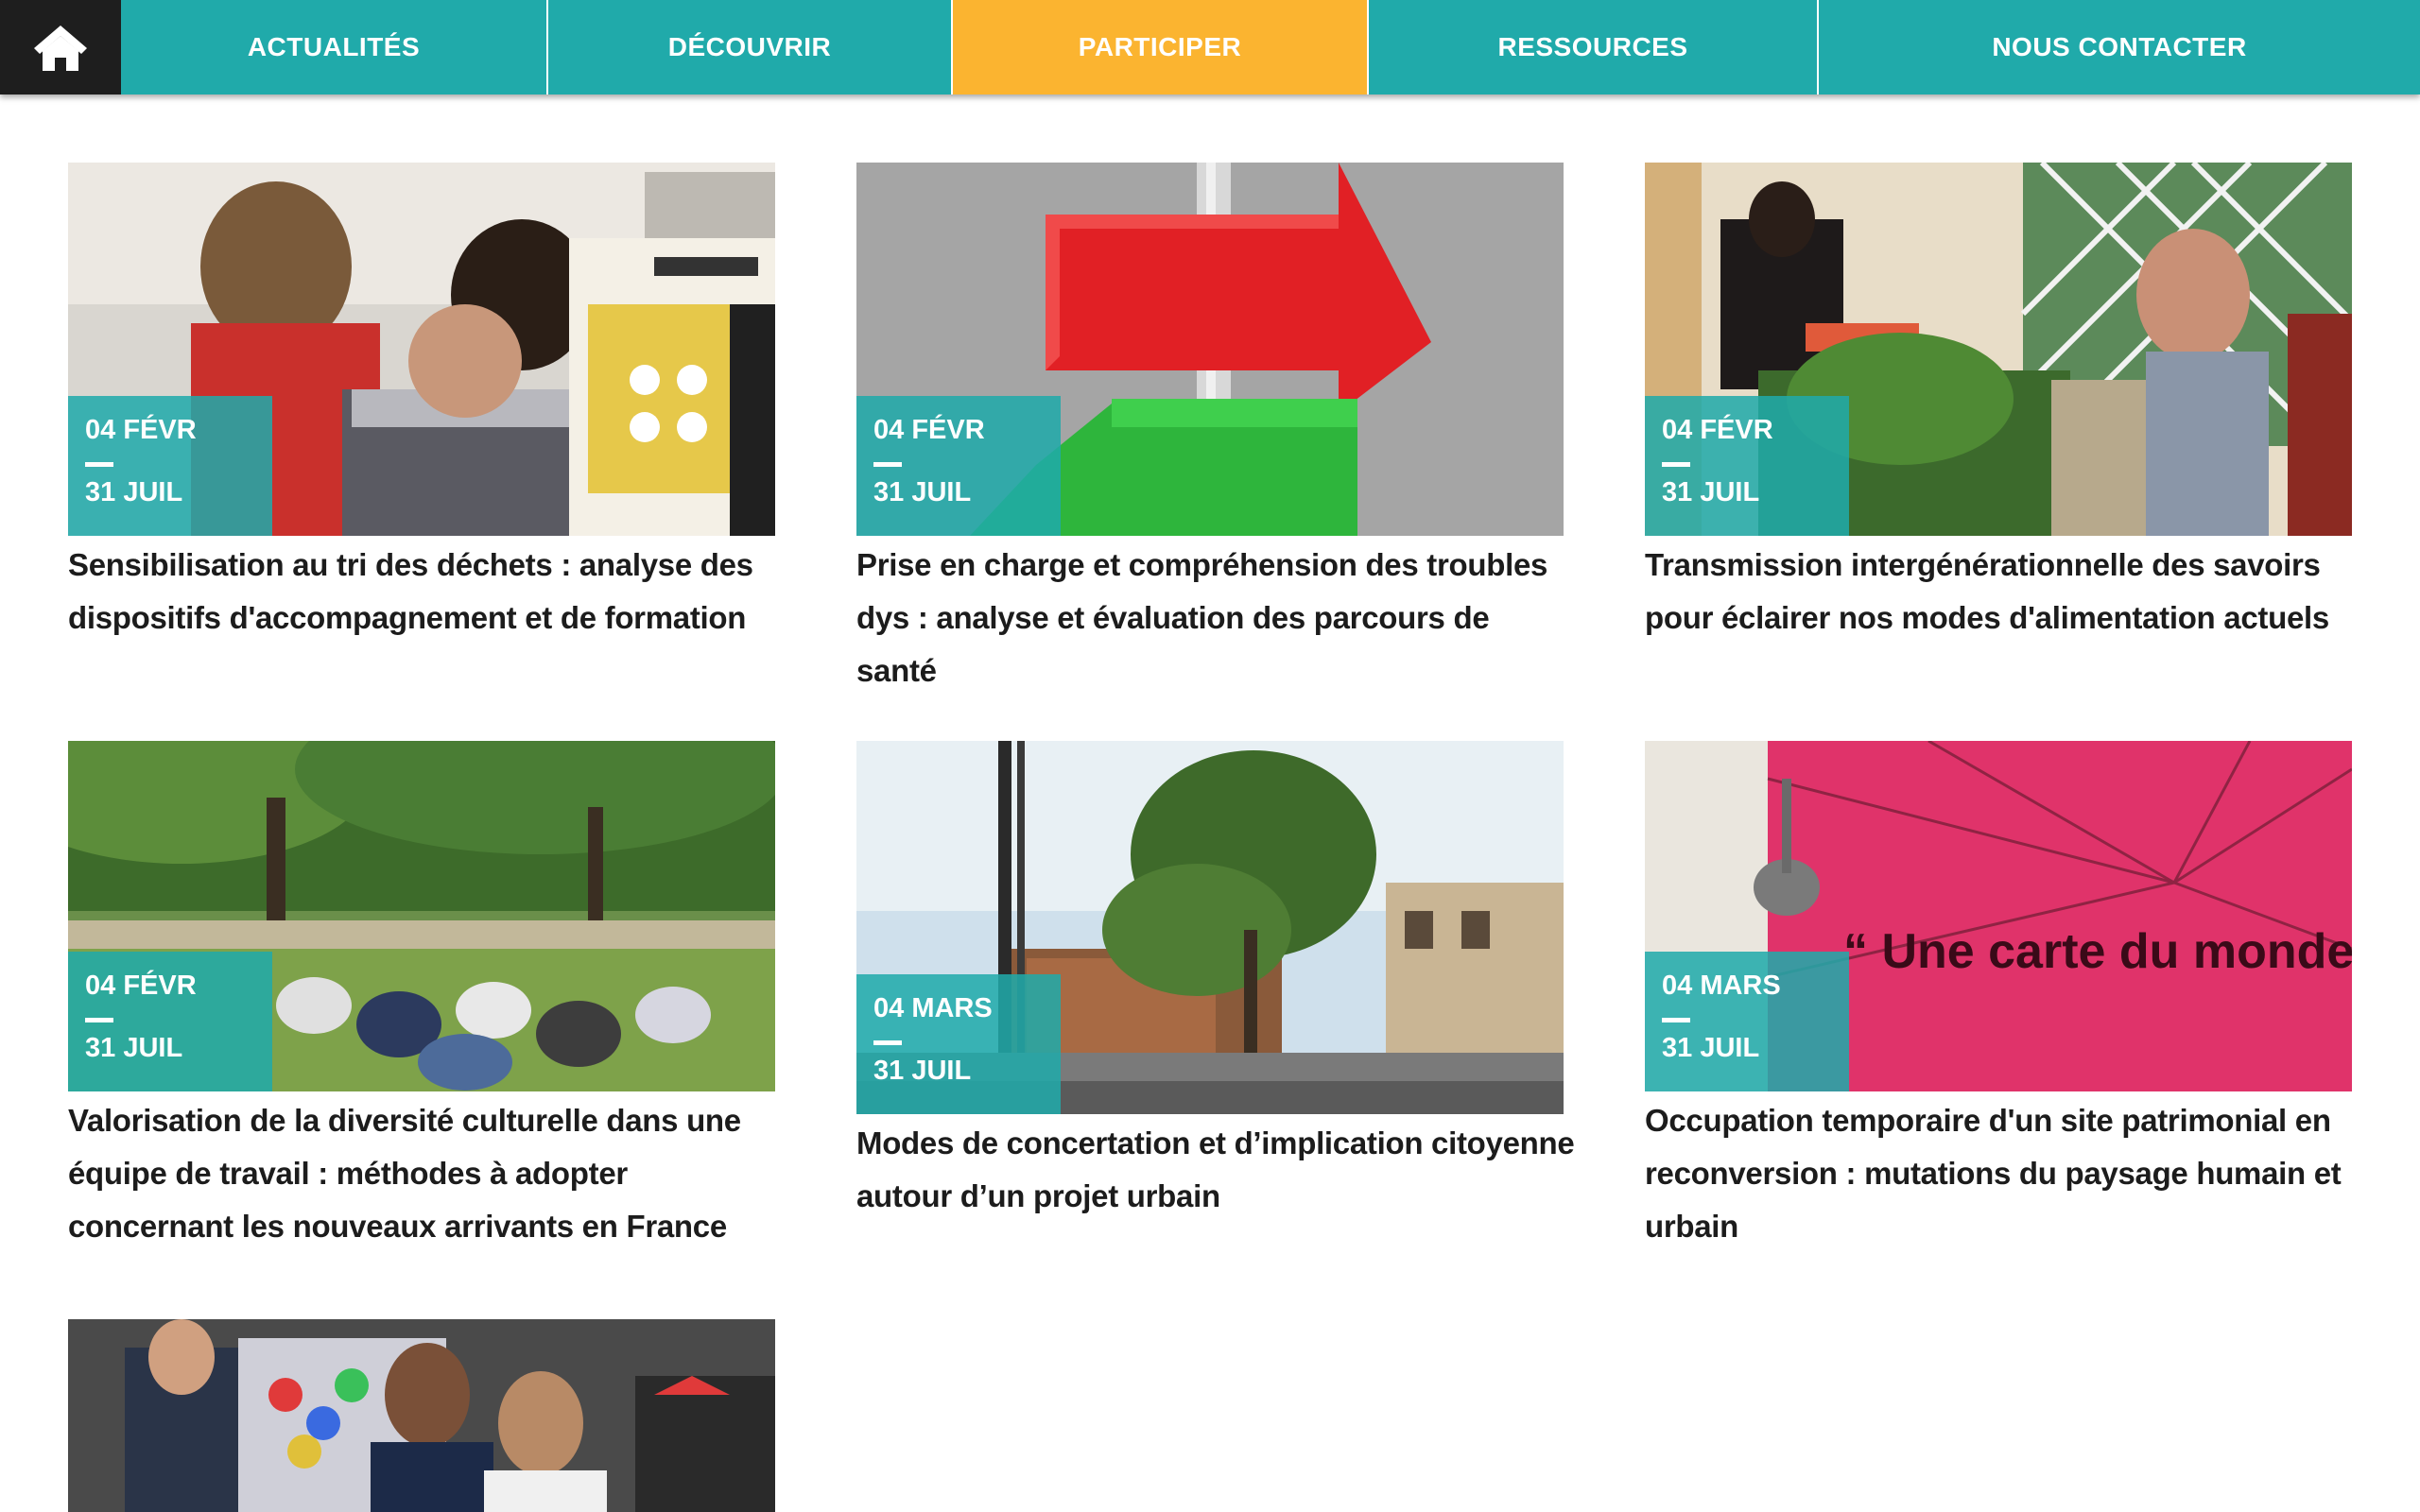 This screenshot has width=2420, height=1512. Describe the element at coordinates (1592, 47) in the screenshot. I see `nav-item-ressources: RESSOURCES` at that location.